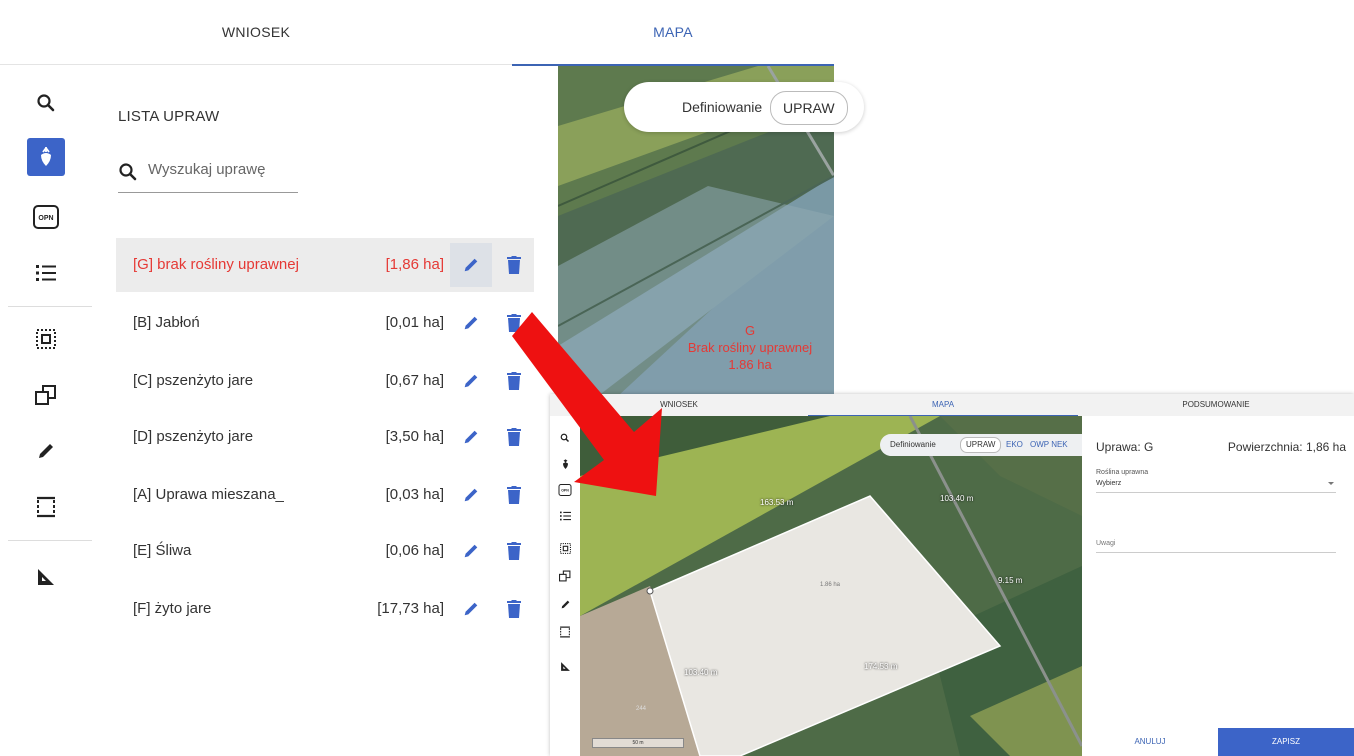 The width and height of the screenshot is (1354, 756). What do you see at coordinates (679, 404) in the screenshot?
I see `inset-tab-wniosek: WNIOSEK` at bounding box center [679, 404].